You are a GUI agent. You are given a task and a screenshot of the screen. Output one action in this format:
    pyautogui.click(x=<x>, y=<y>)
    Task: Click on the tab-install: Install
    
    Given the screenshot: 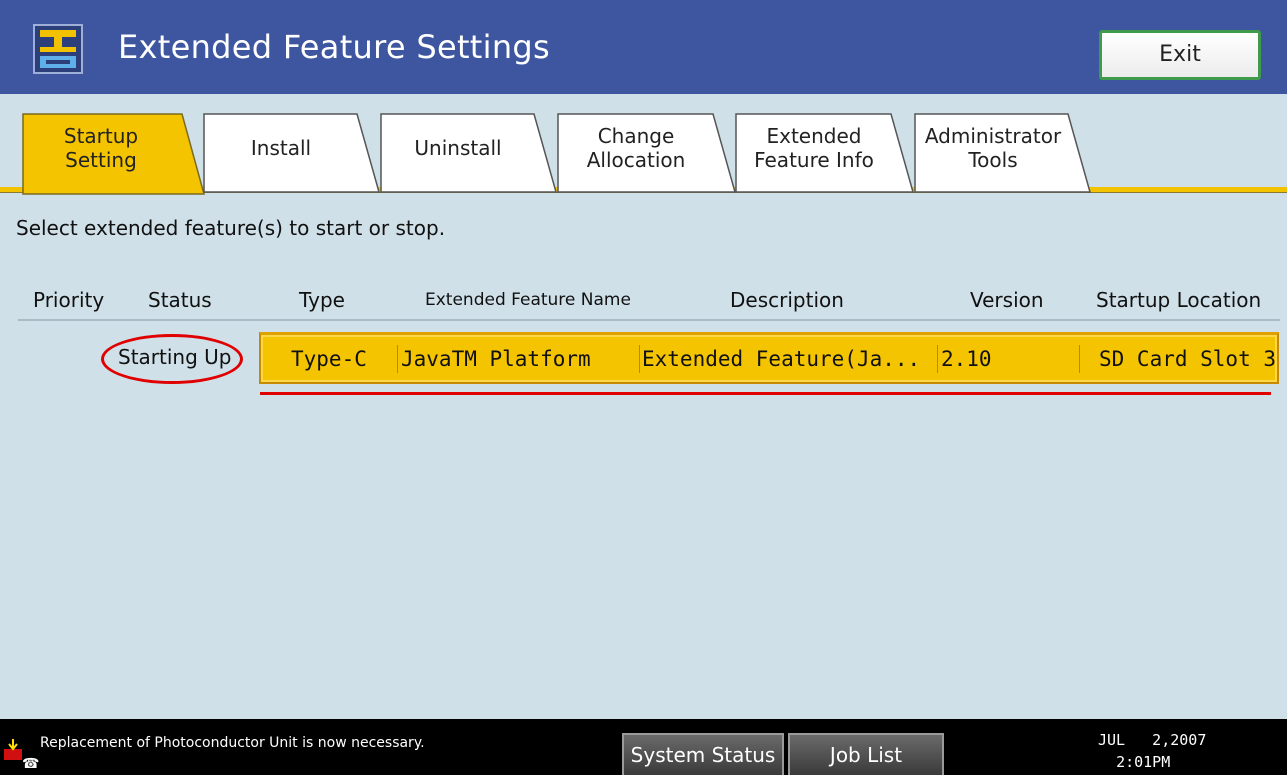 What is the action you would take?
    pyautogui.click(x=292, y=150)
    